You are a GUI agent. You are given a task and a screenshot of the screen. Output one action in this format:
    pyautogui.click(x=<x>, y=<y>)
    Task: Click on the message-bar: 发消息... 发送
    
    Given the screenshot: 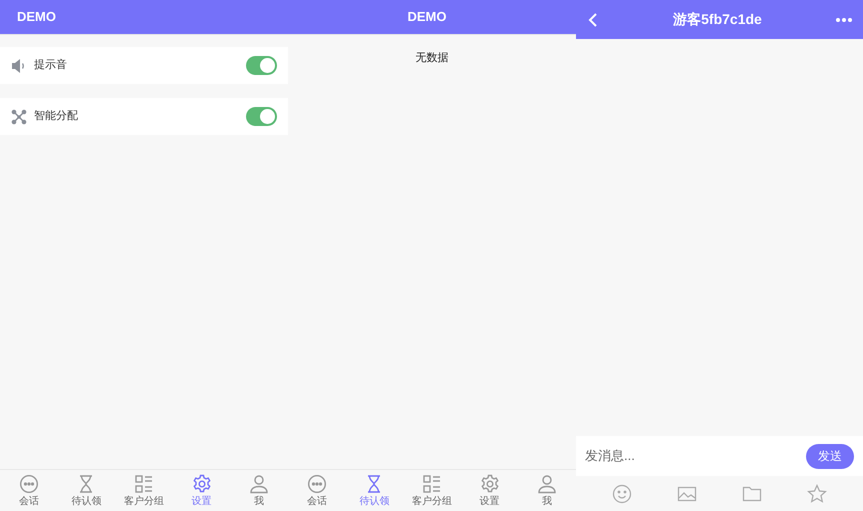 What is the action you would take?
    pyautogui.click(x=719, y=456)
    